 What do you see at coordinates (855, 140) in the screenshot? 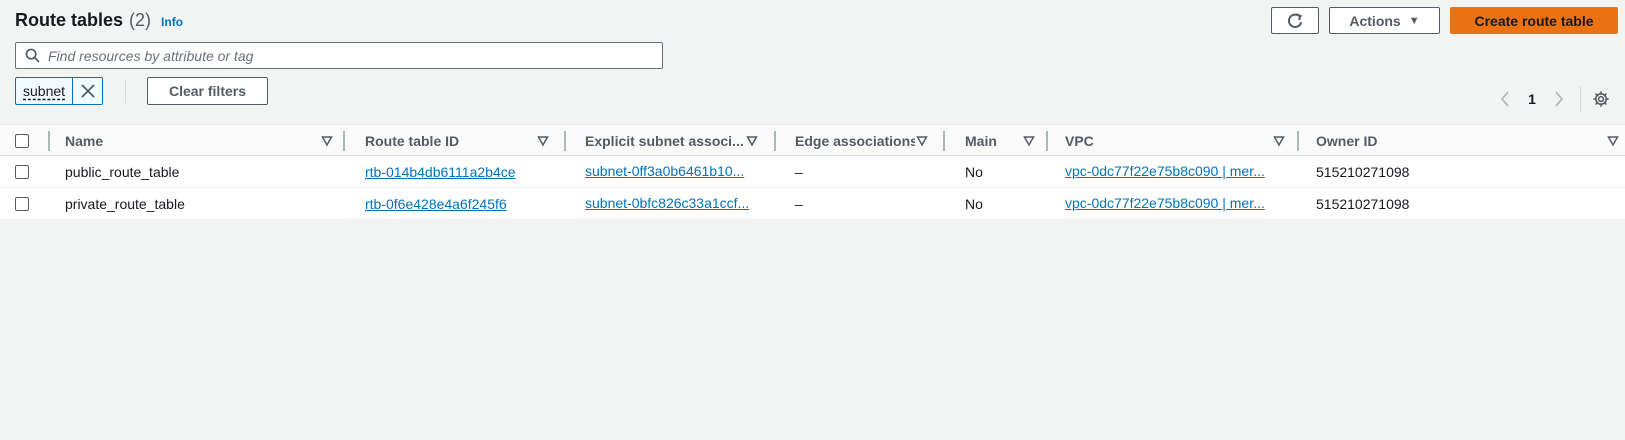
I see `column-header-edge-associations: Edge associations` at bounding box center [855, 140].